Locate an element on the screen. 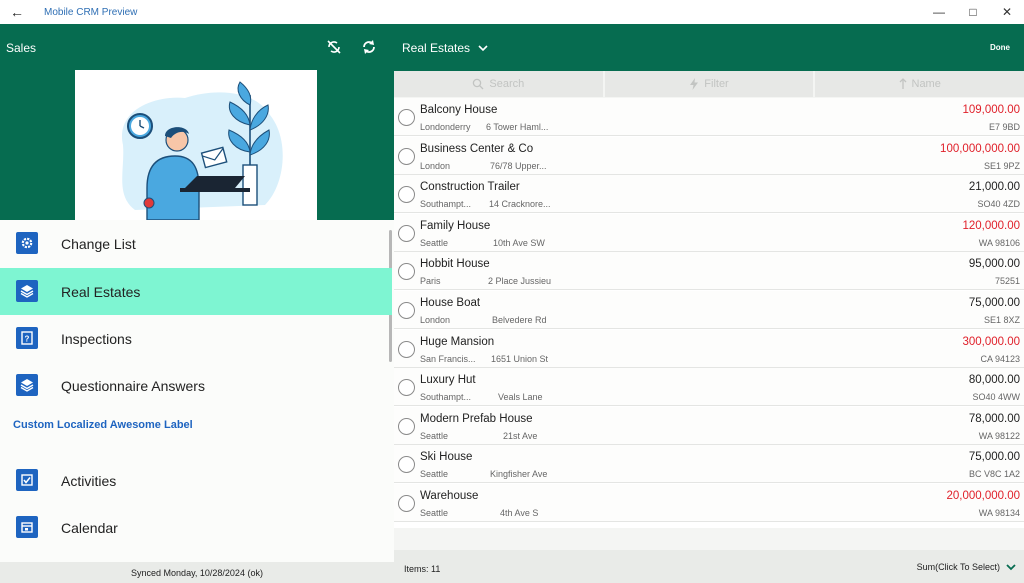  menu-item-calendar: Calendar is located at coordinates (196, 527).